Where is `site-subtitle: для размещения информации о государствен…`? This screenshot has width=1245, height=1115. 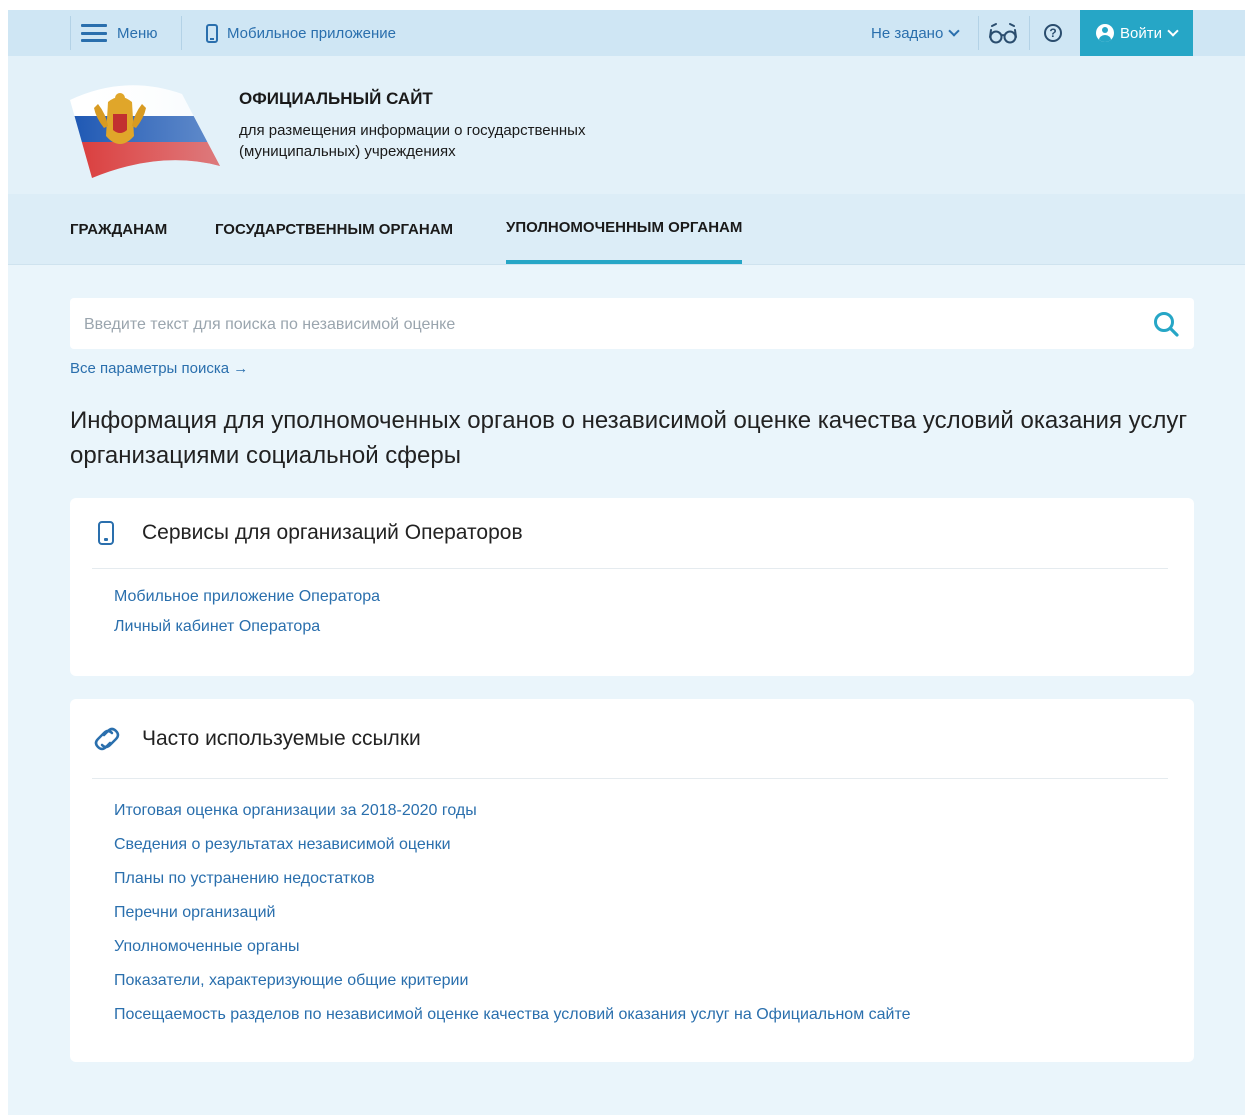 site-subtitle: для размещения информации о государствен… is located at coordinates (412, 141).